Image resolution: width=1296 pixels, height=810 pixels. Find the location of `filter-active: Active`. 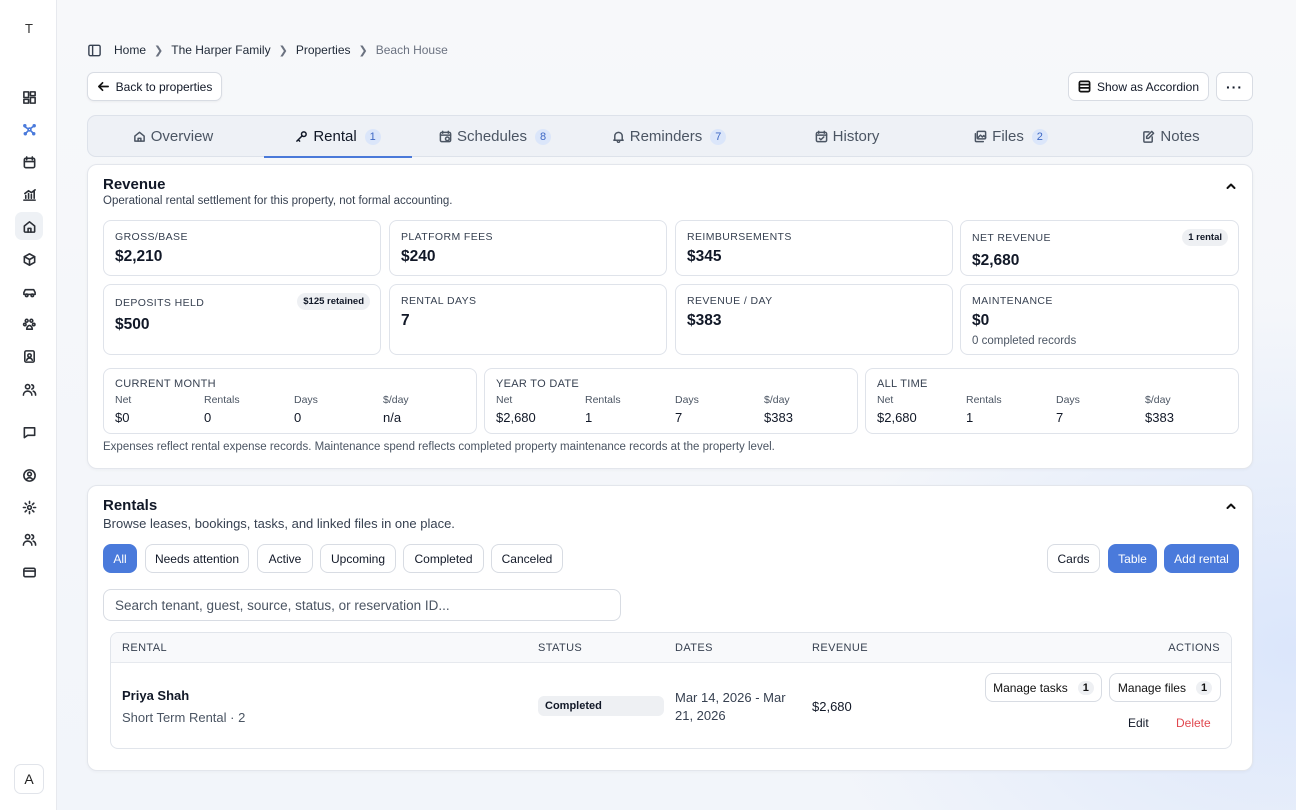

filter-active: Active is located at coordinates (285, 558).